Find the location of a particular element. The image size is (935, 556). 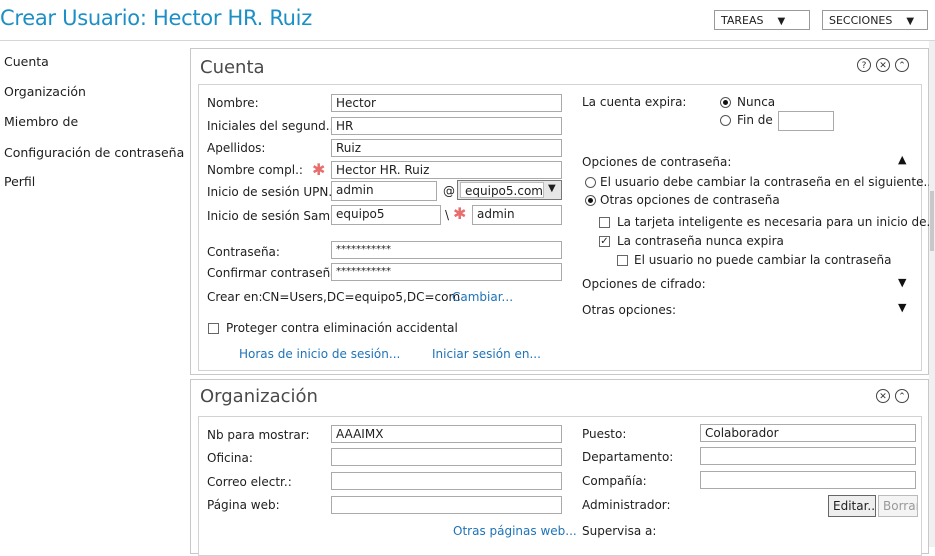

oficina-label: Oficina: is located at coordinates (230, 458).